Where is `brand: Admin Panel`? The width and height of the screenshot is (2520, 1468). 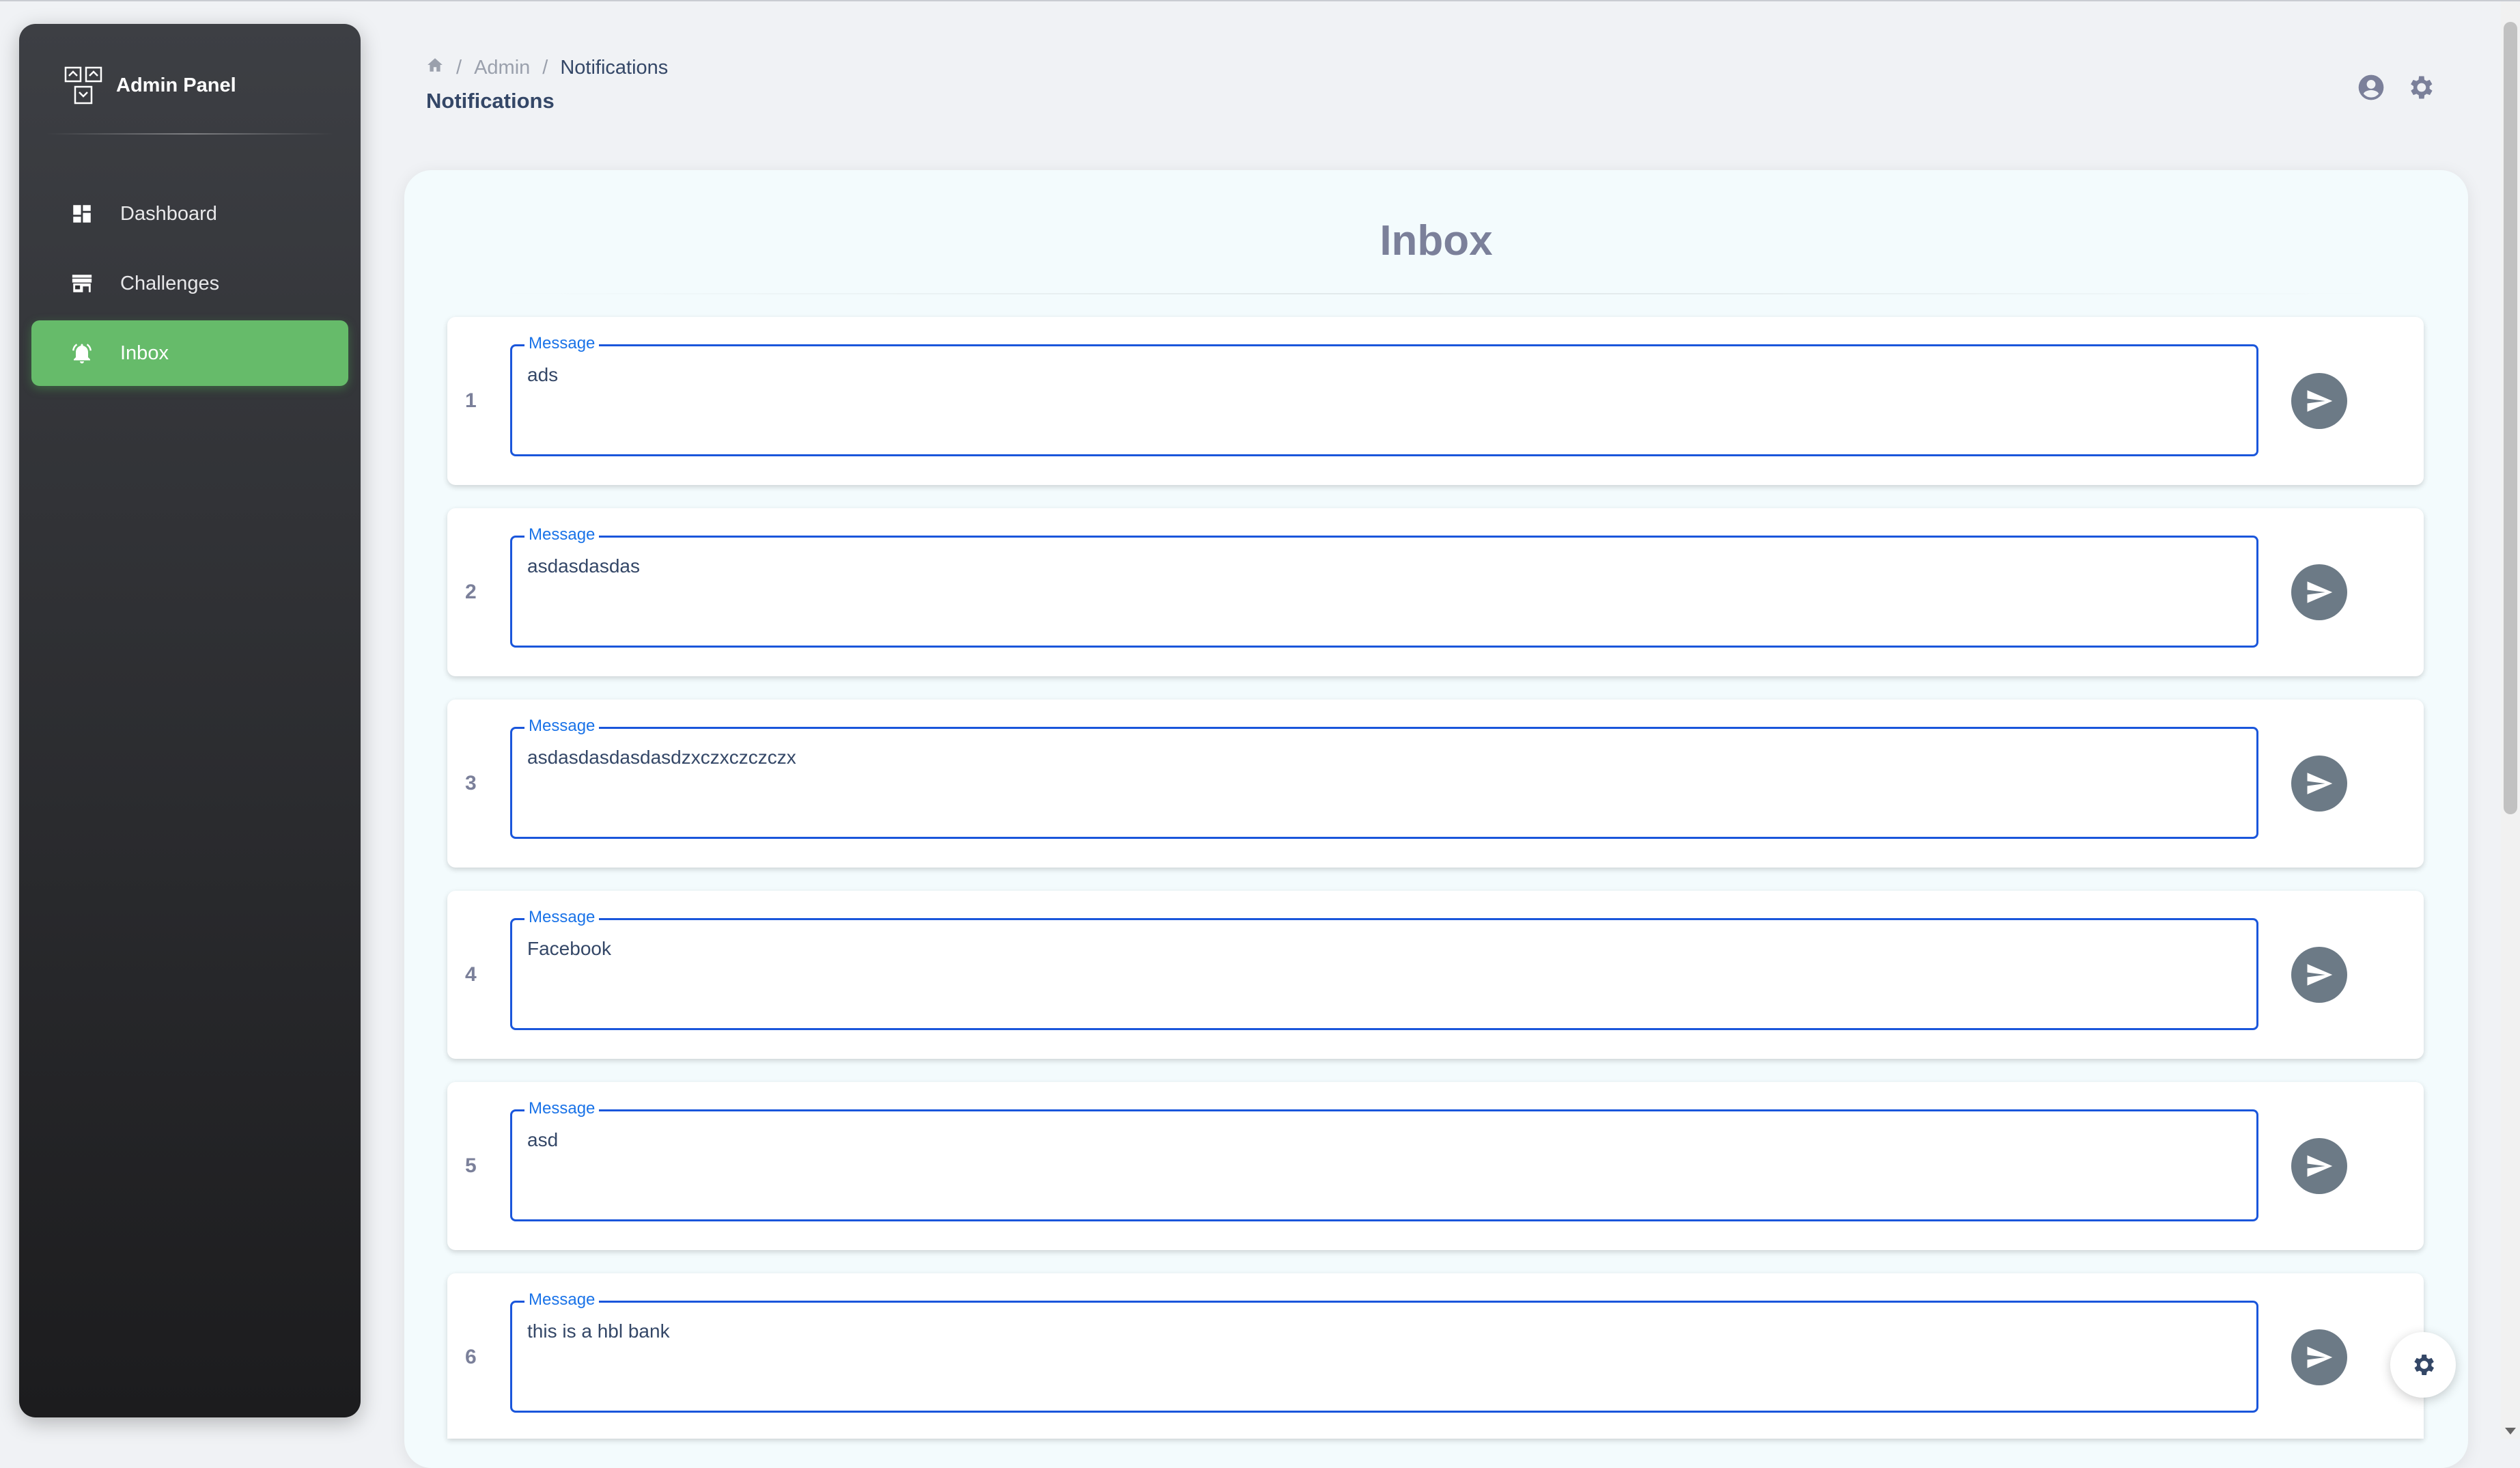
brand: Admin Panel is located at coordinates (149, 86).